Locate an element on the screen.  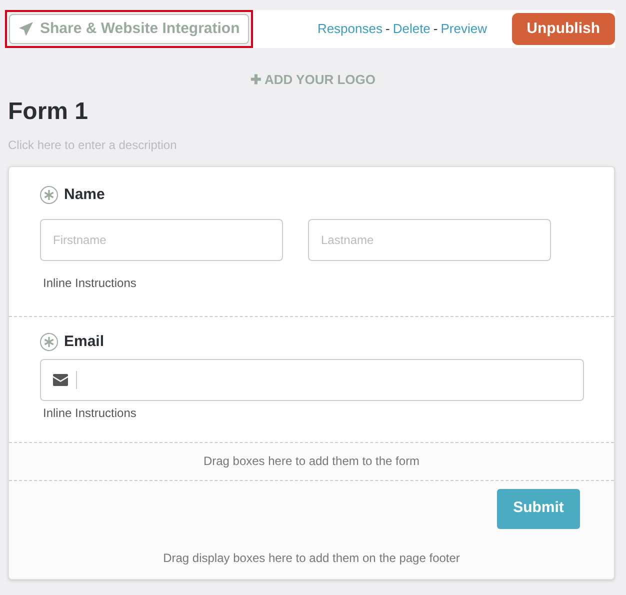
field-label: Name is located at coordinates (84, 194).